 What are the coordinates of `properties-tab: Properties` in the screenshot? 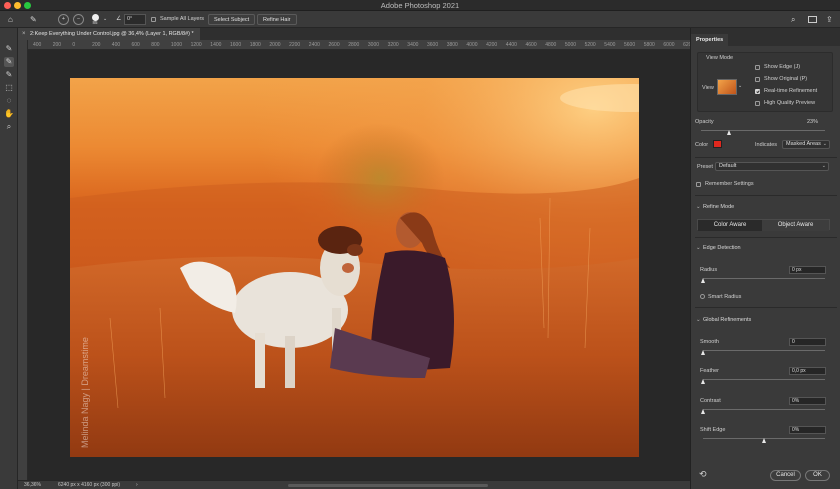 It's located at (710, 40).